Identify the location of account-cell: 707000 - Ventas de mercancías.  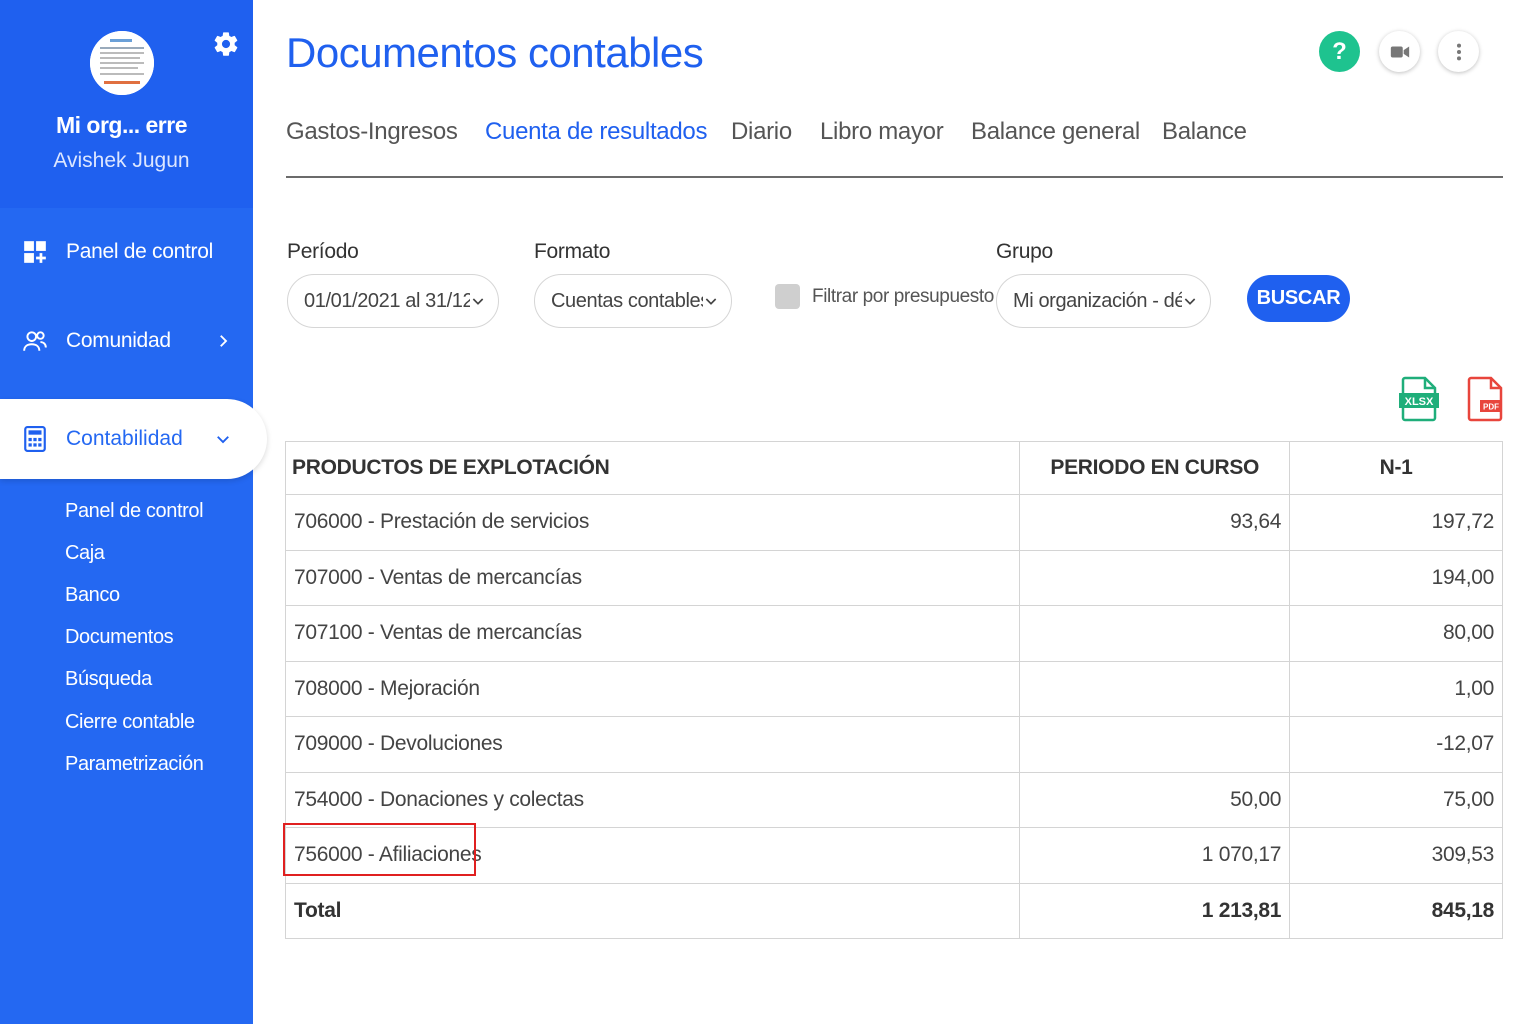
(652, 577).